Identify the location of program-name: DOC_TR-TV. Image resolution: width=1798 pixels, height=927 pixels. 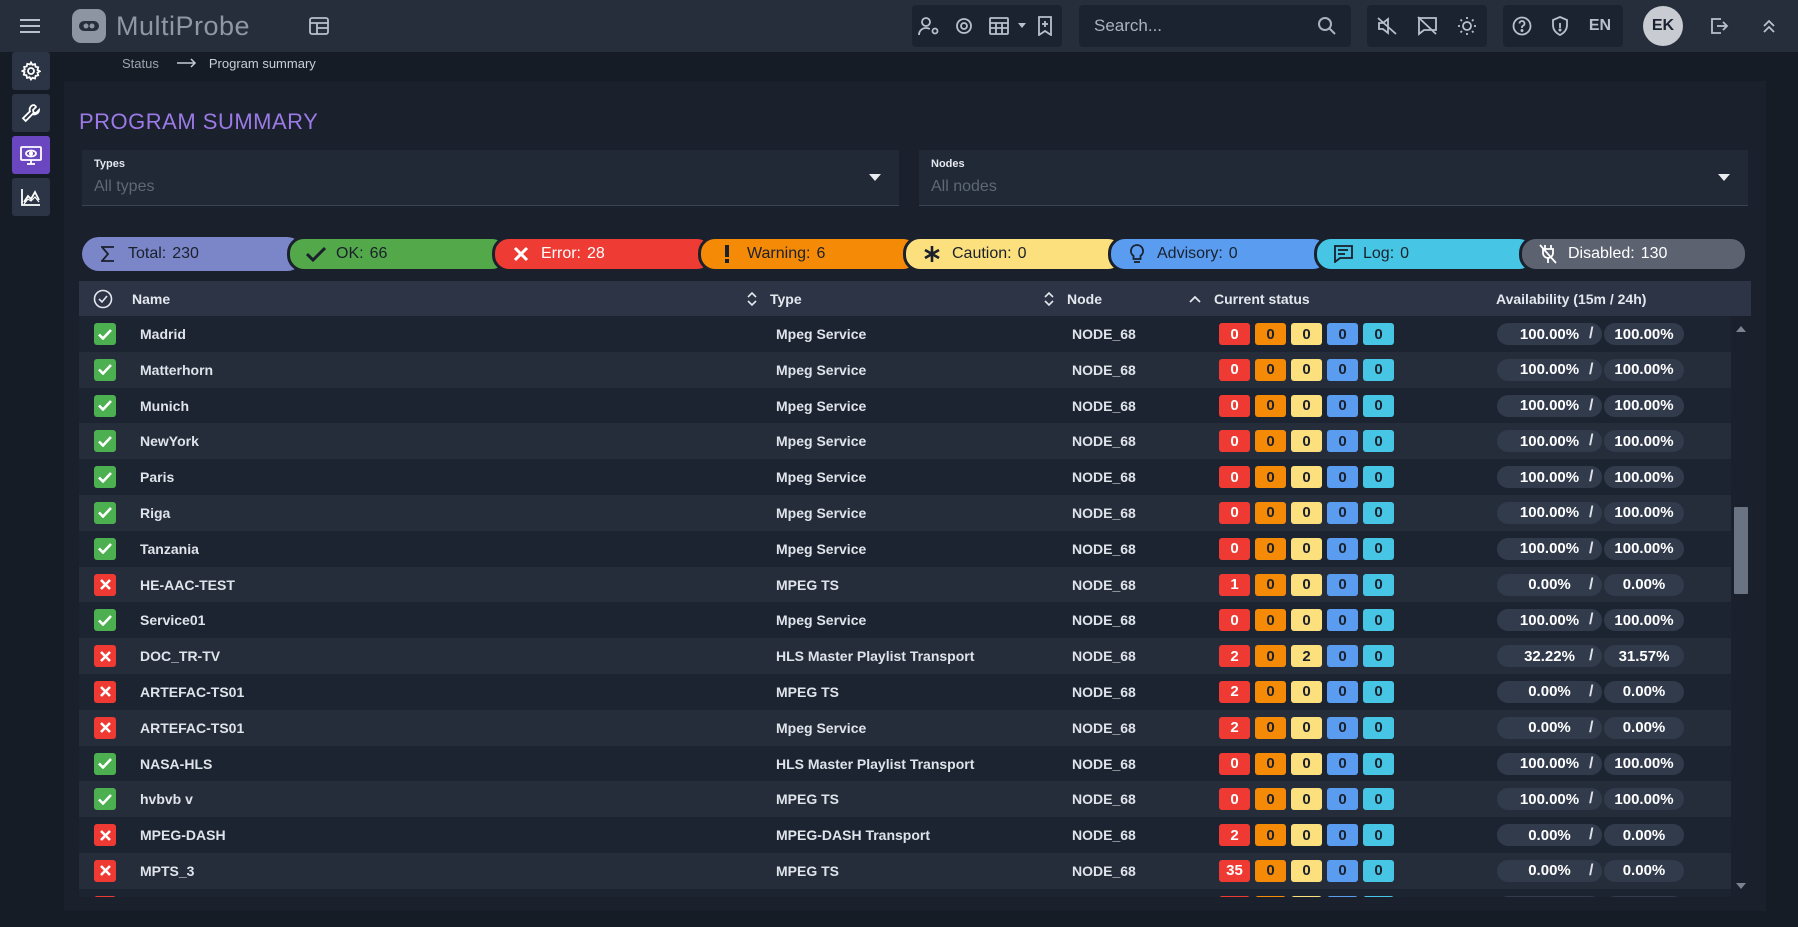
(180, 656).